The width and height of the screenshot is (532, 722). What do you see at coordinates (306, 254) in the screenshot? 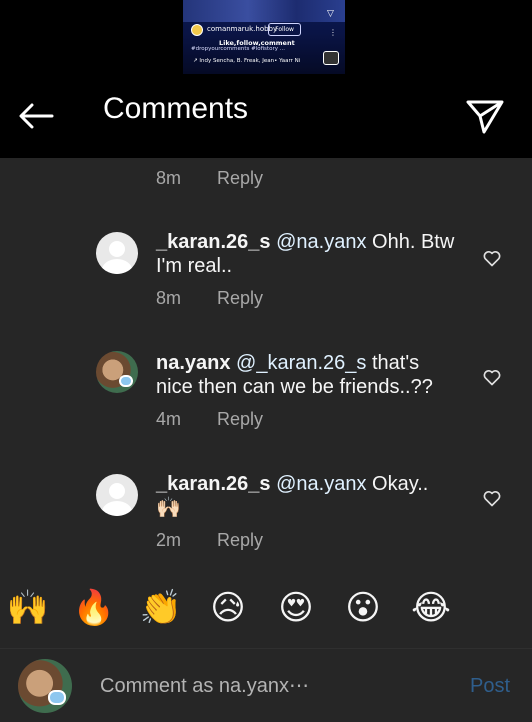
I see `comment-text: _karan.26_s @na.yanx Ohh. Btw I'm real..` at bounding box center [306, 254].